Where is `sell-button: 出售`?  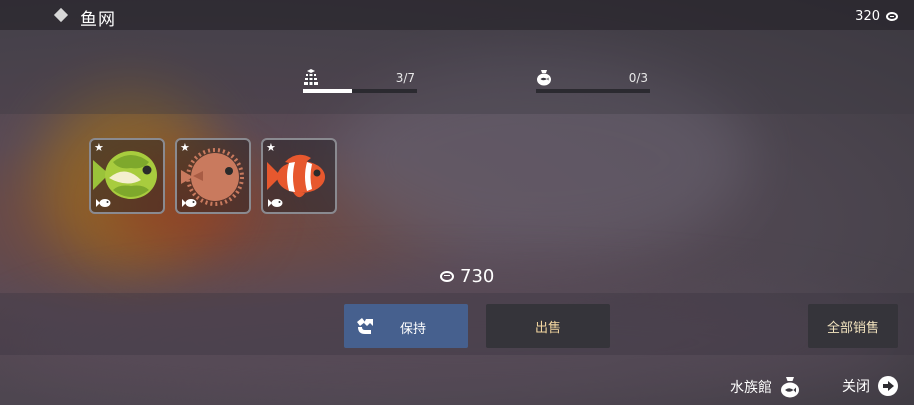 sell-button: 出售 is located at coordinates (548, 326).